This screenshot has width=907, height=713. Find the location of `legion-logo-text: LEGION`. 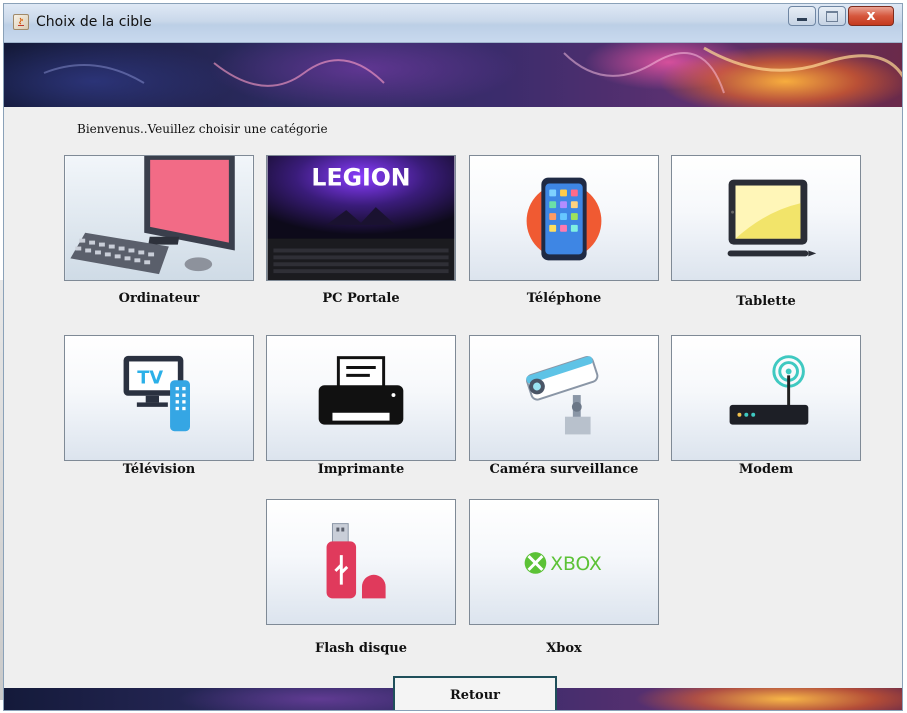

legion-logo-text: LEGION is located at coordinates (360, 178).